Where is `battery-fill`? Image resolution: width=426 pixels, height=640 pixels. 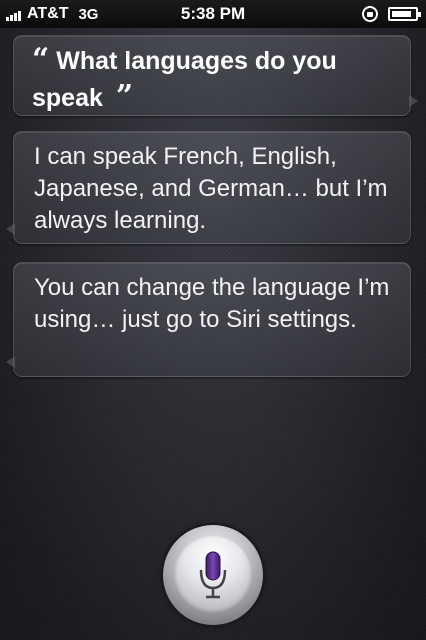
battery-fill is located at coordinates (401, 14).